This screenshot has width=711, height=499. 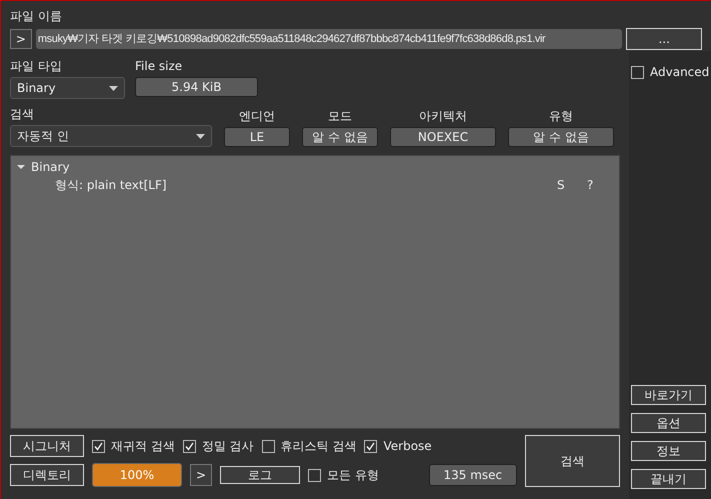 What do you see at coordinates (137, 475) in the screenshot?
I see `progress-text: 100%` at bounding box center [137, 475].